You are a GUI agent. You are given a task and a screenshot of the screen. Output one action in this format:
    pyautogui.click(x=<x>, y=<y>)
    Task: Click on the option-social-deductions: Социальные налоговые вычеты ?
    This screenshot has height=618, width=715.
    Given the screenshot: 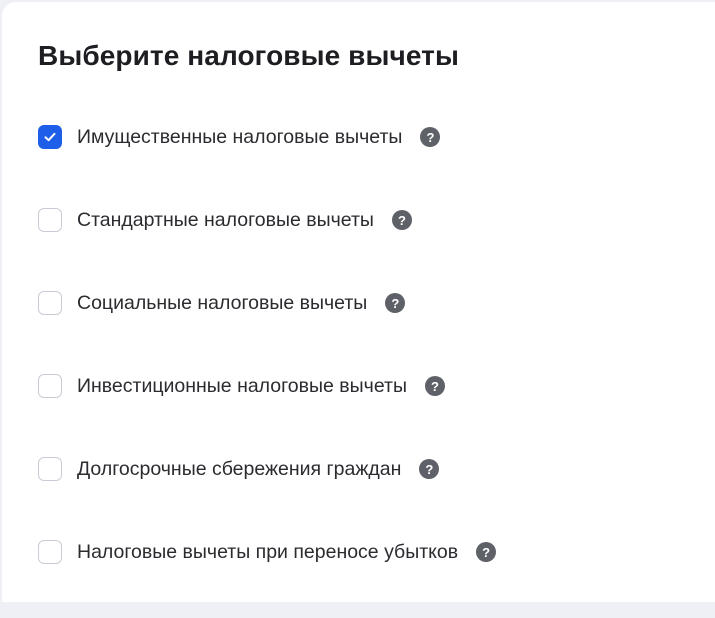 What is the action you would take?
    pyautogui.click(x=368, y=303)
    